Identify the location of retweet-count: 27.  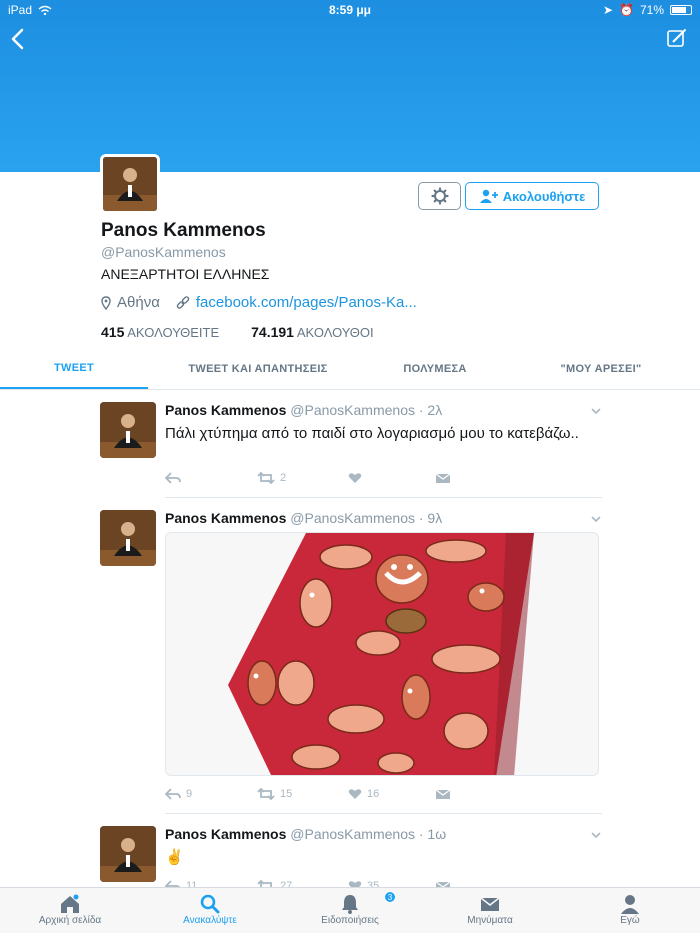
(286, 883).